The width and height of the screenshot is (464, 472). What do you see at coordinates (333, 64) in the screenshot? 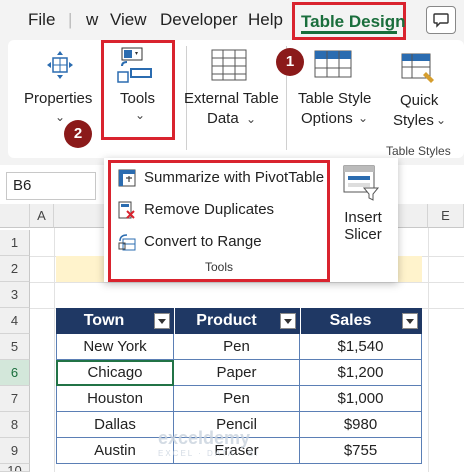
I see `table-style-options-icon` at bounding box center [333, 64].